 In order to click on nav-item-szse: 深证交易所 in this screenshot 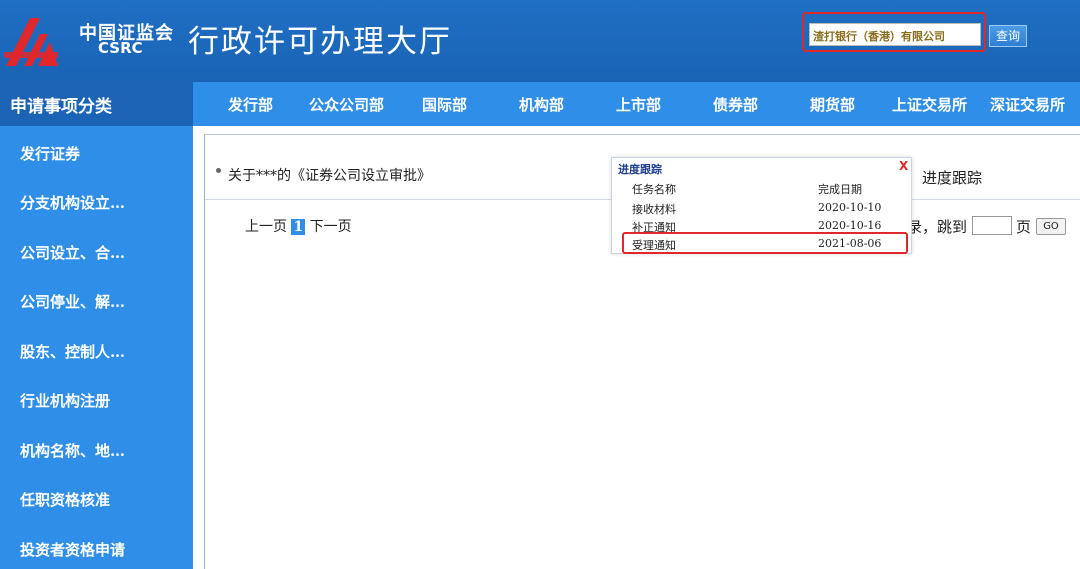, I will do `click(1027, 104)`.